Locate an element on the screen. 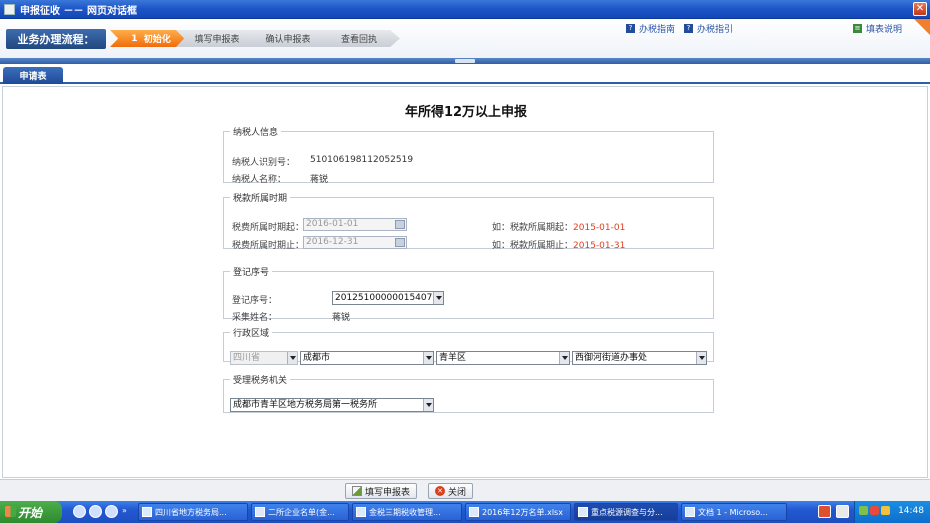 The image size is (930, 523). step-fill-form: 填写申报表 is located at coordinates (217, 38).